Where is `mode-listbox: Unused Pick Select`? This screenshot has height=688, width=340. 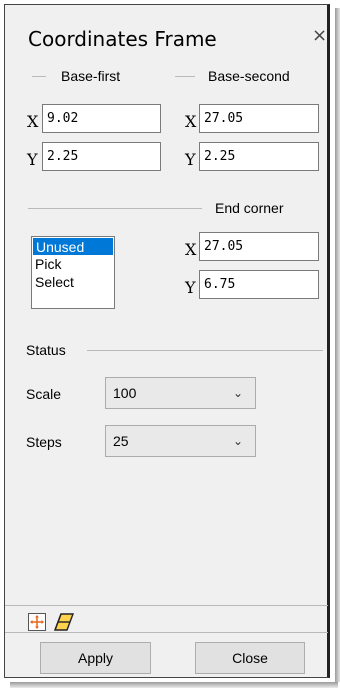
mode-listbox: Unused Pick Select is located at coordinates (73, 272).